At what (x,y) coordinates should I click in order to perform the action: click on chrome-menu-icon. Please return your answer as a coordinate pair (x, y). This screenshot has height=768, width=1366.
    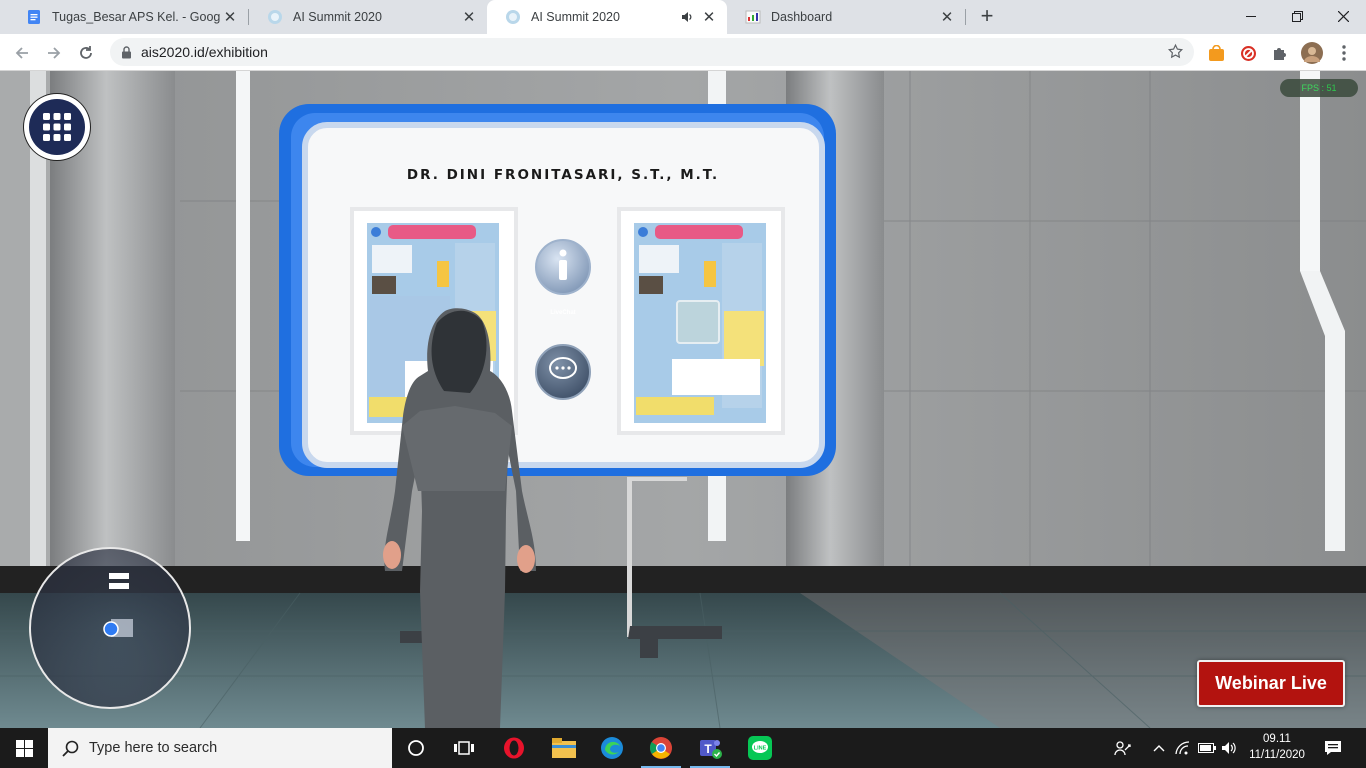
    Looking at the image, I should click on (1344, 53).